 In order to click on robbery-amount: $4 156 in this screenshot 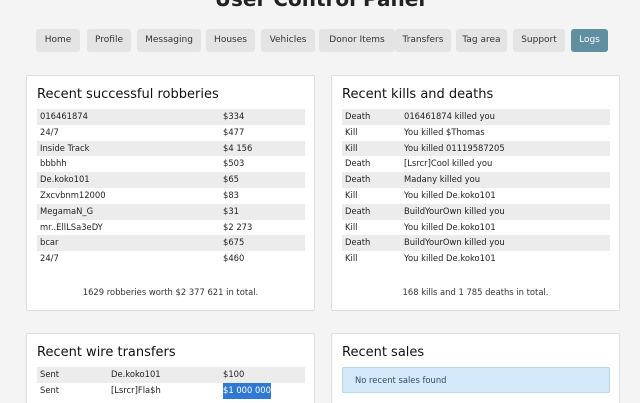, I will do `click(238, 147)`.